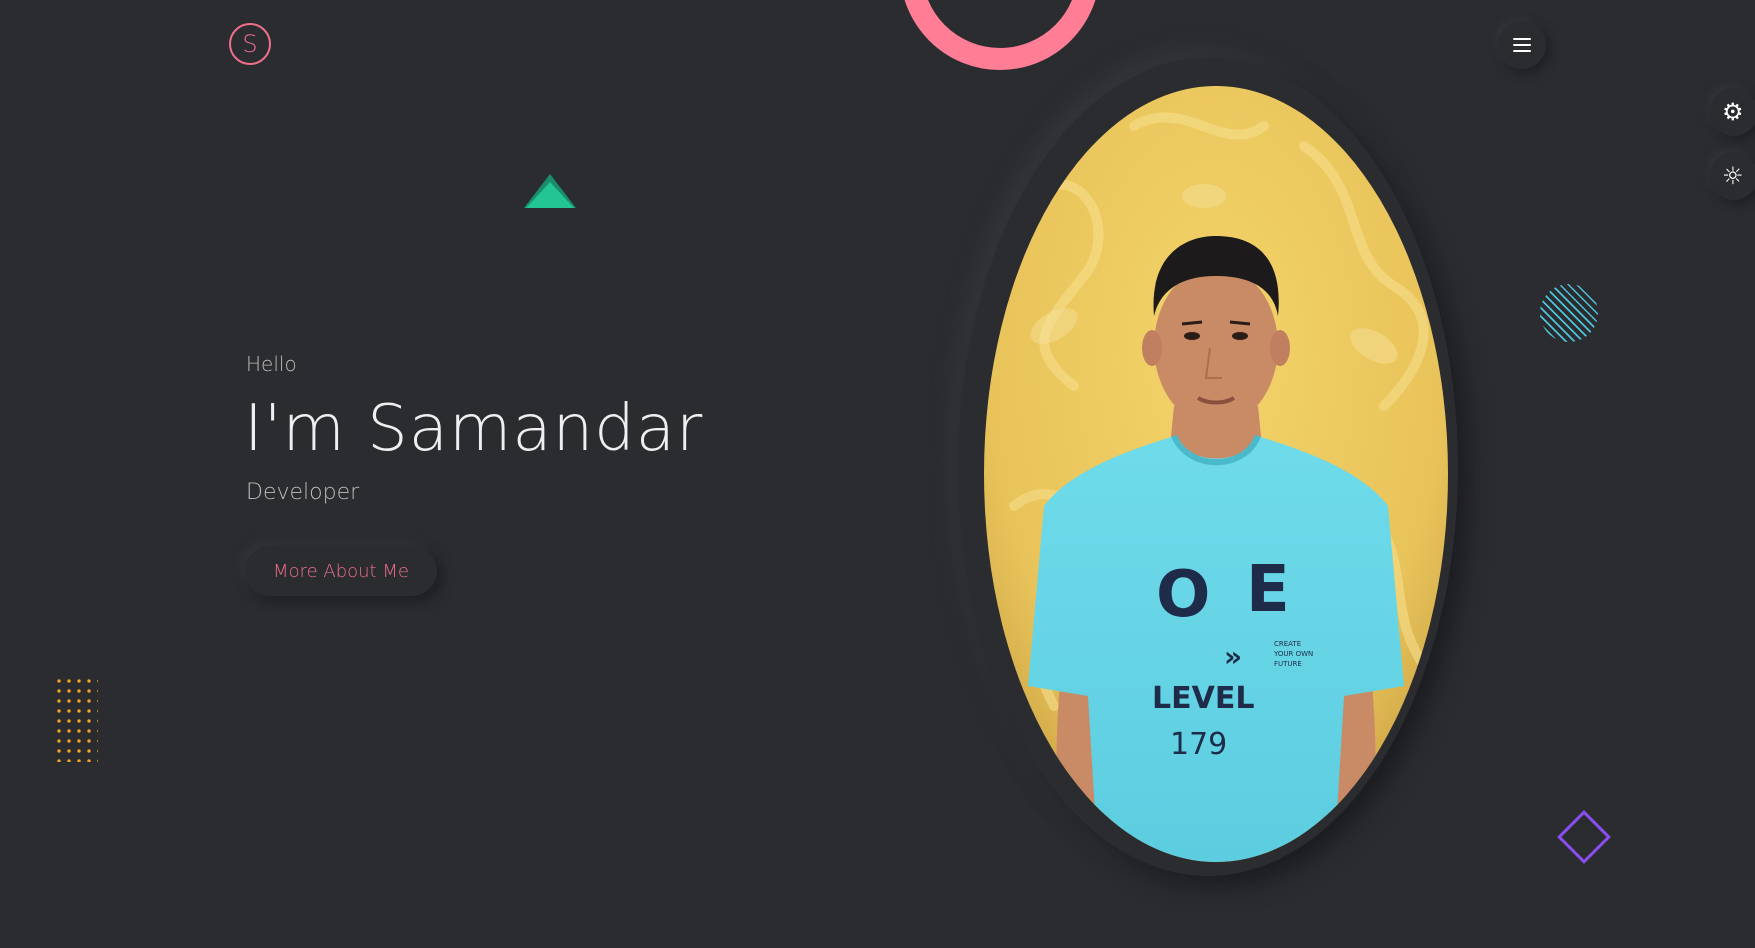 Image resolution: width=1755 pixels, height=948 pixels. I want to click on theme-toggle-button: ☼, so click(1732, 176).